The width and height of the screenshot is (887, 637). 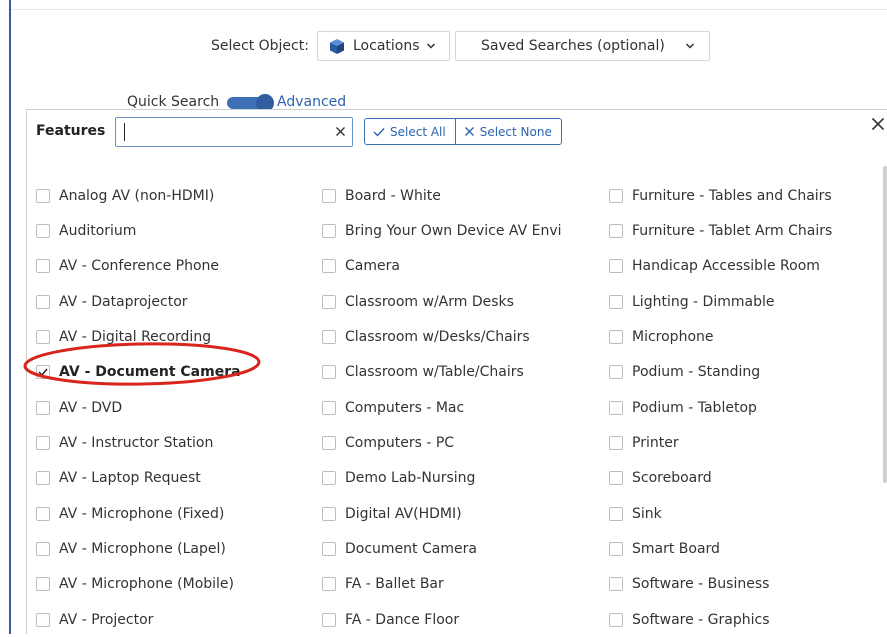 What do you see at coordinates (372, 266) in the screenshot?
I see `feature-label: Camera` at bounding box center [372, 266].